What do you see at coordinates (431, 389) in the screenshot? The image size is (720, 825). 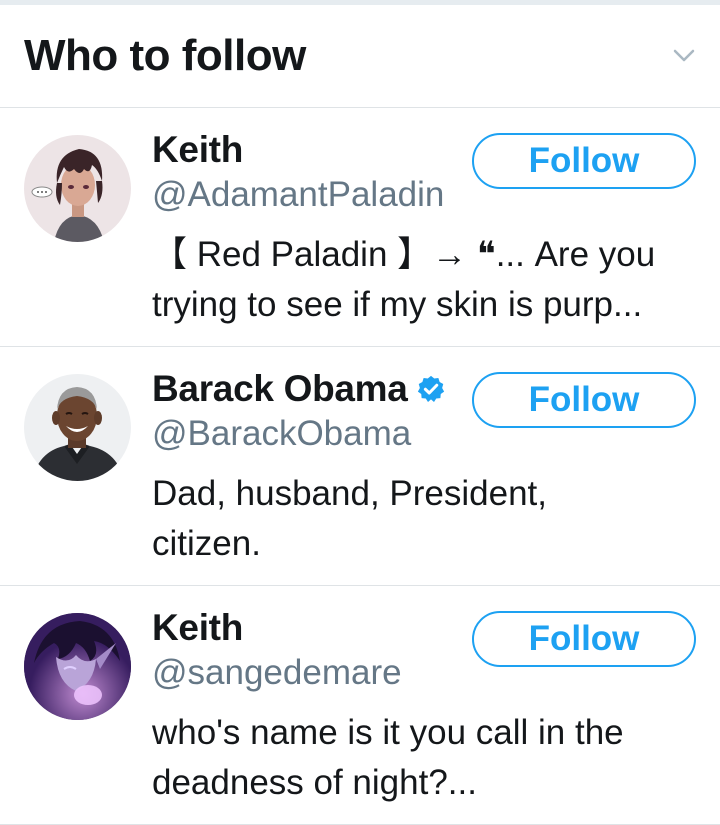 I see `verified-badge-icon` at bounding box center [431, 389].